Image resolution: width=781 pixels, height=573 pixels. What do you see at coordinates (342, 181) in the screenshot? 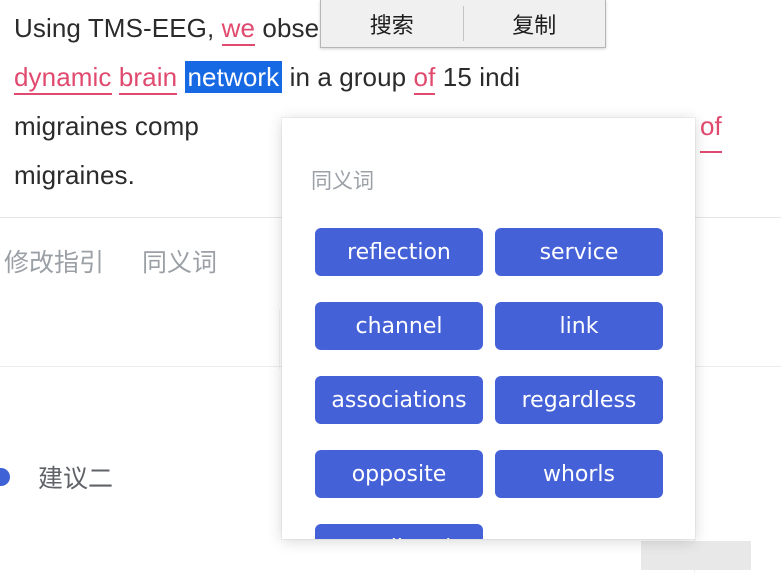
I see `synonyms-popup-title: 同义词` at bounding box center [342, 181].